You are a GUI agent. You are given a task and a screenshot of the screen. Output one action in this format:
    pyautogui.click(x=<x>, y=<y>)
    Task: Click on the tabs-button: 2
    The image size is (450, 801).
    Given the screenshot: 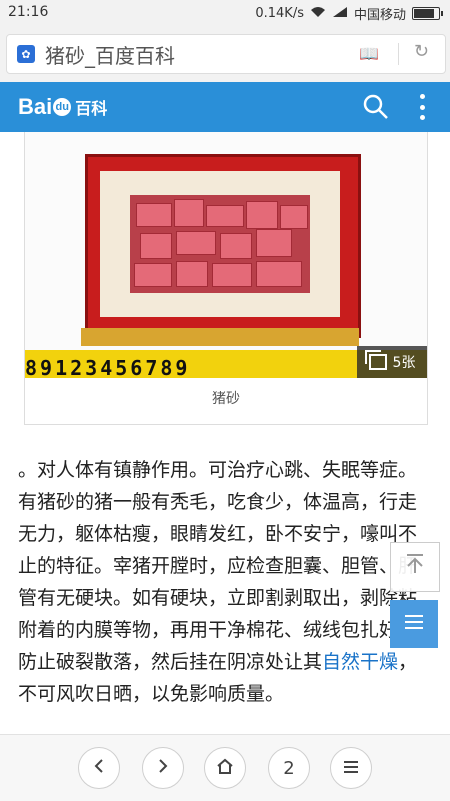 What is the action you would take?
    pyautogui.click(x=289, y=768)
    